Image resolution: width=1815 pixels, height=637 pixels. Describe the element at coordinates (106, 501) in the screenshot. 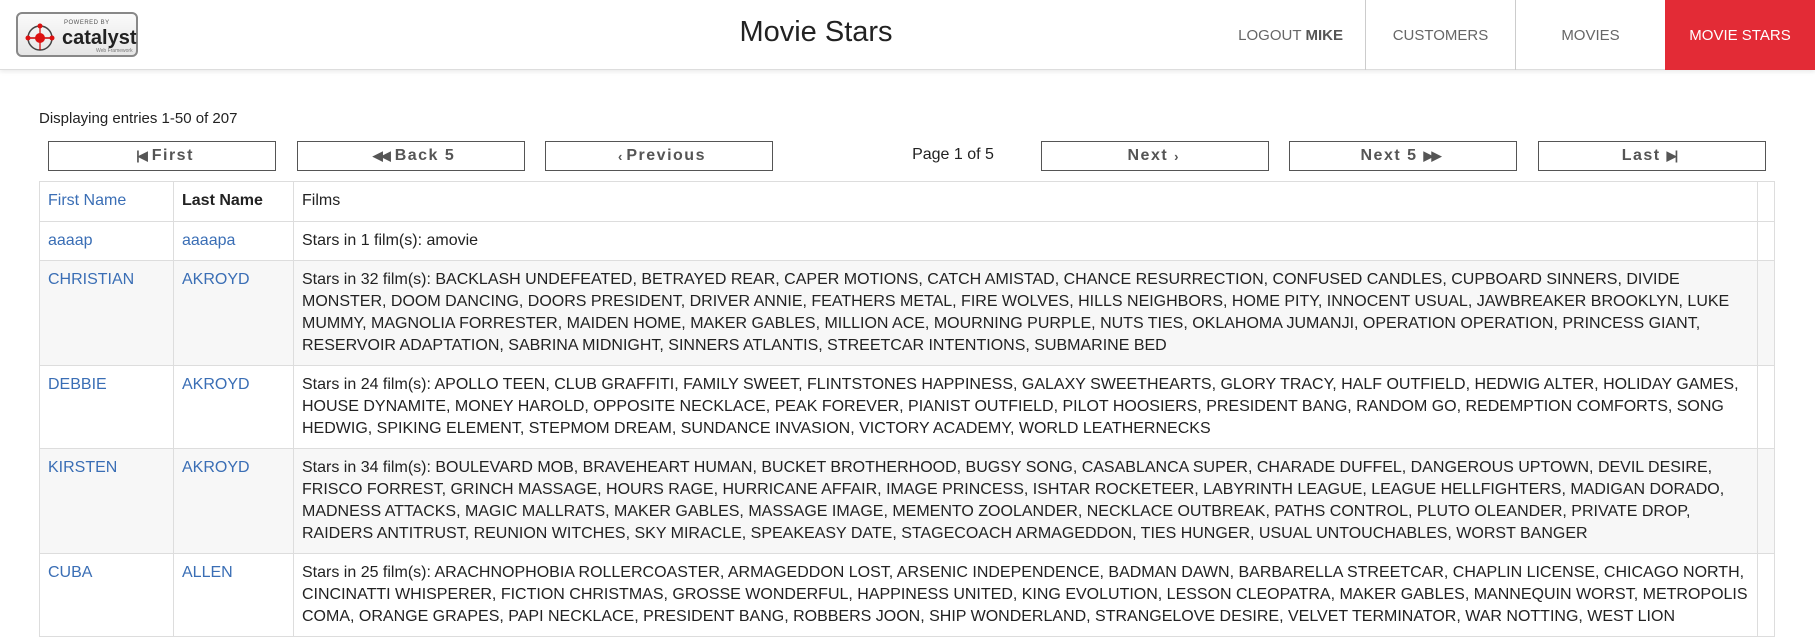

I see `first-name-link: KIRSTEN` at that location.